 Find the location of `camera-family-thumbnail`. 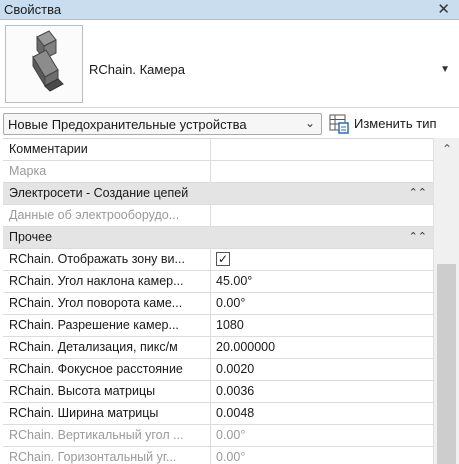

camera-family-thumbnail is located at coordinates (44, 64).